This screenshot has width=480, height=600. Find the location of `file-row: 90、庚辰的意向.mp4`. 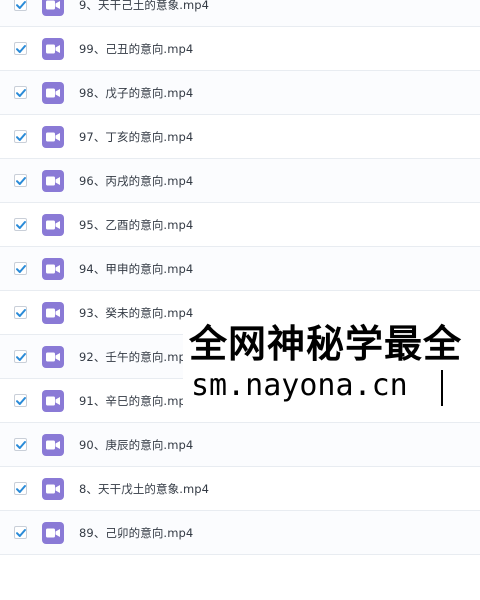

file-row: 90、庚辰的意向.mp4 is located at coordinates (240, 445).